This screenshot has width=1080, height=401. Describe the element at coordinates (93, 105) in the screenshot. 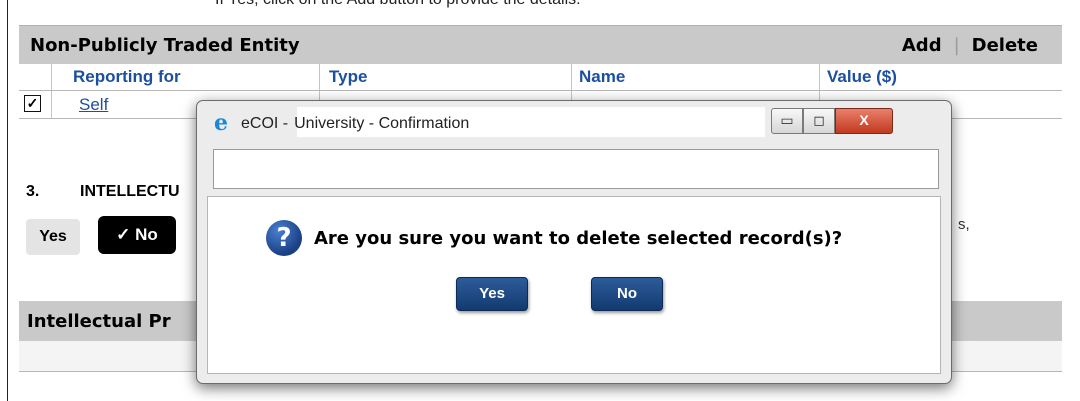

I see `reporting-for-link: Self` at that location.